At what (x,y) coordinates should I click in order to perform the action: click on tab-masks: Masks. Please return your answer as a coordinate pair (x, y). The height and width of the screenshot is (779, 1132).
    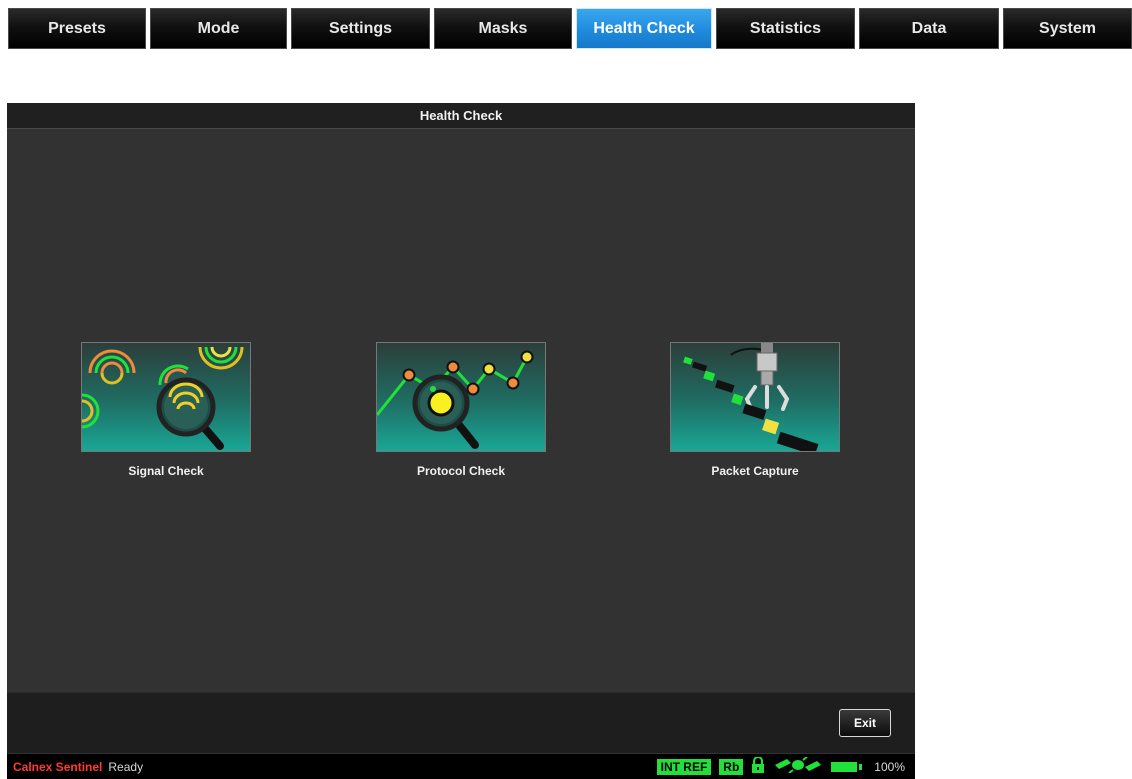
    Looking at the image, I should click on (503, 28).